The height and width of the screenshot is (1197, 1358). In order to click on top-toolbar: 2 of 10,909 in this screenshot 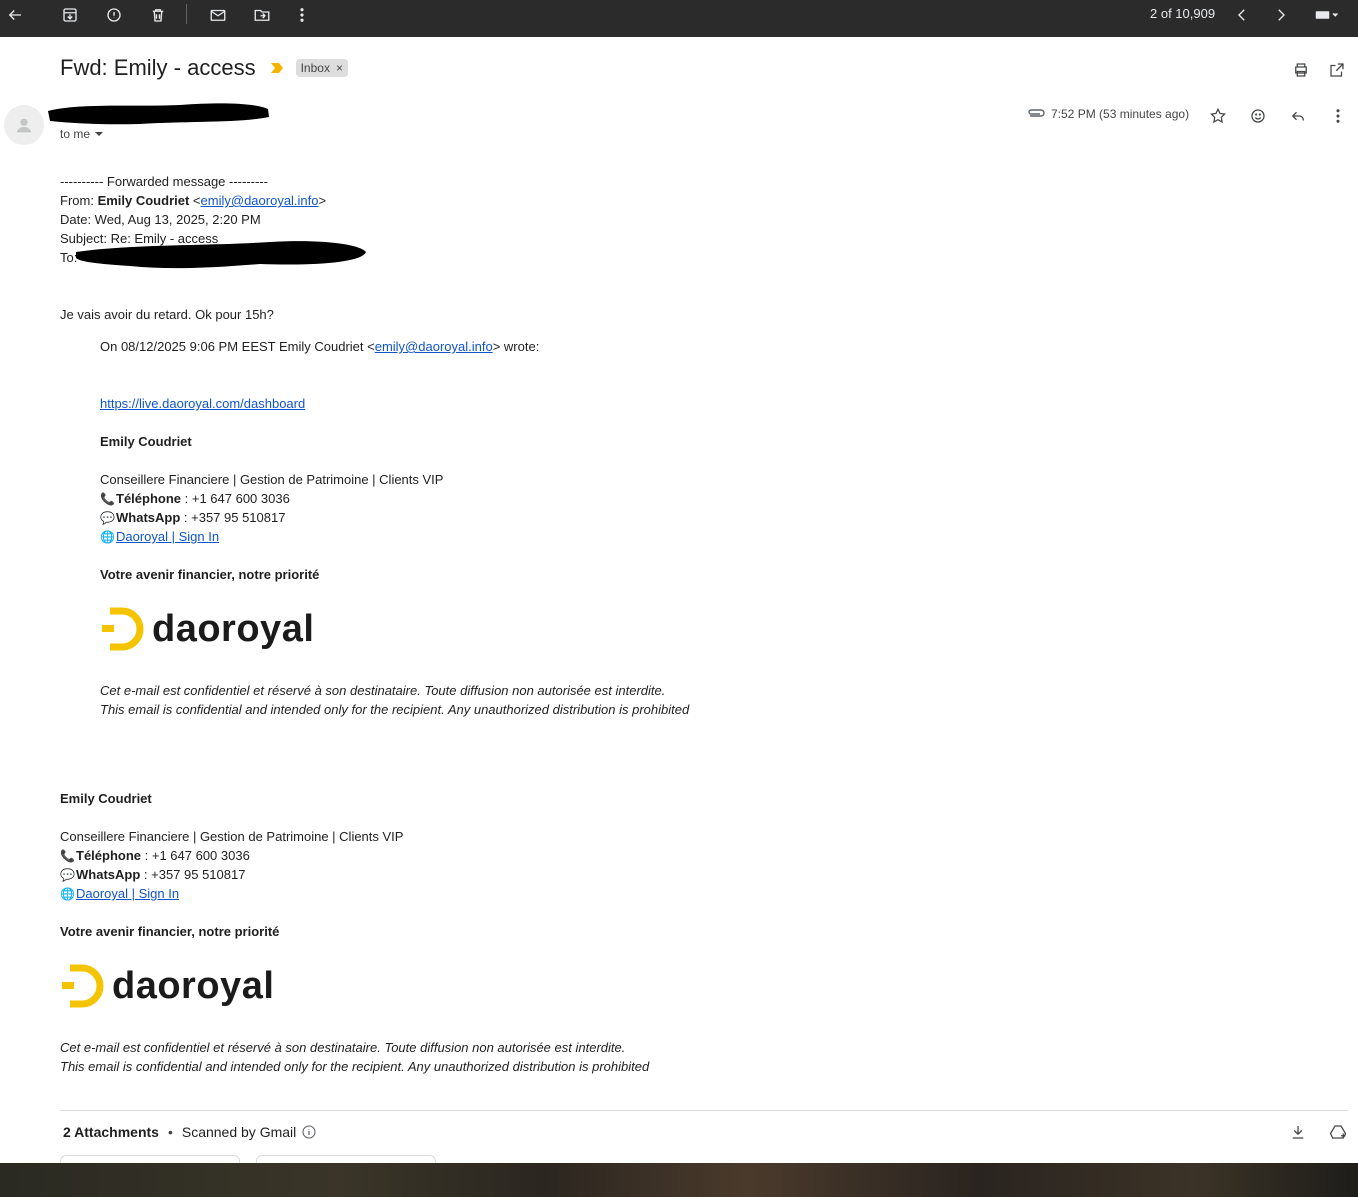, I will do `click(679, 18)`.